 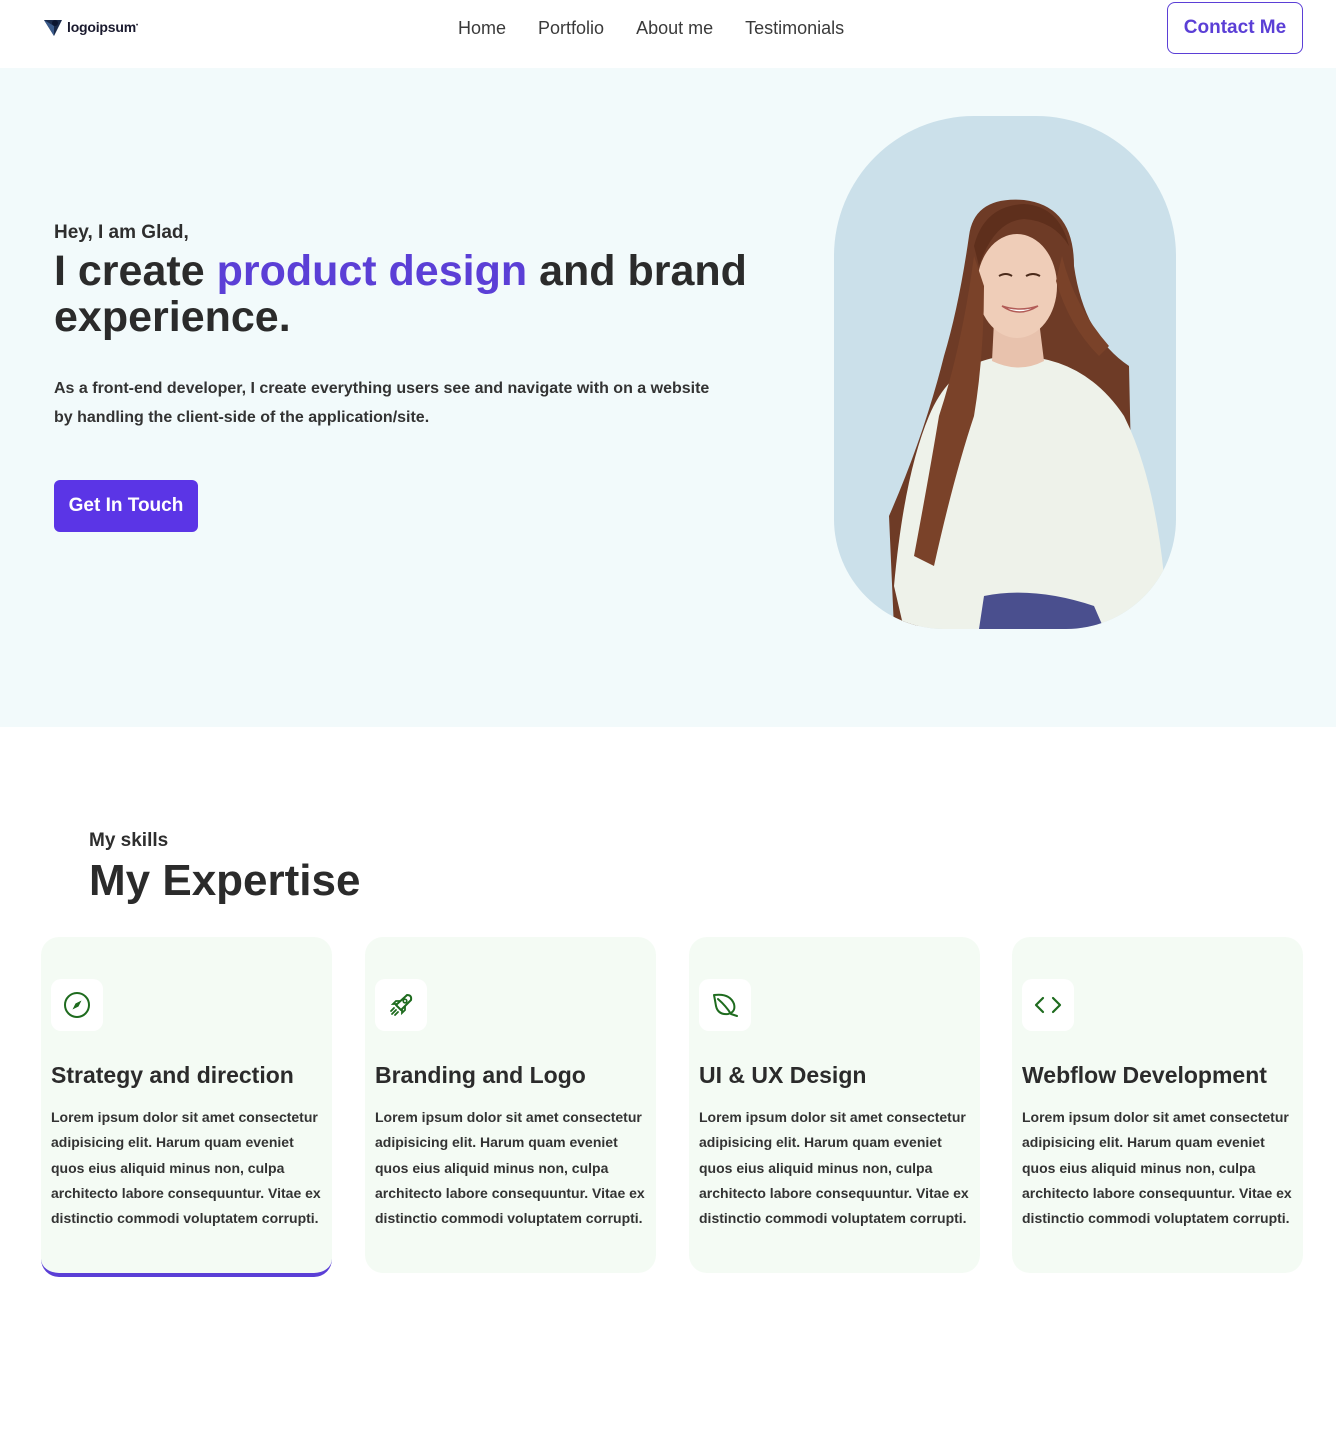 I want to click on code-icon, so click(x=1048, y=1005).